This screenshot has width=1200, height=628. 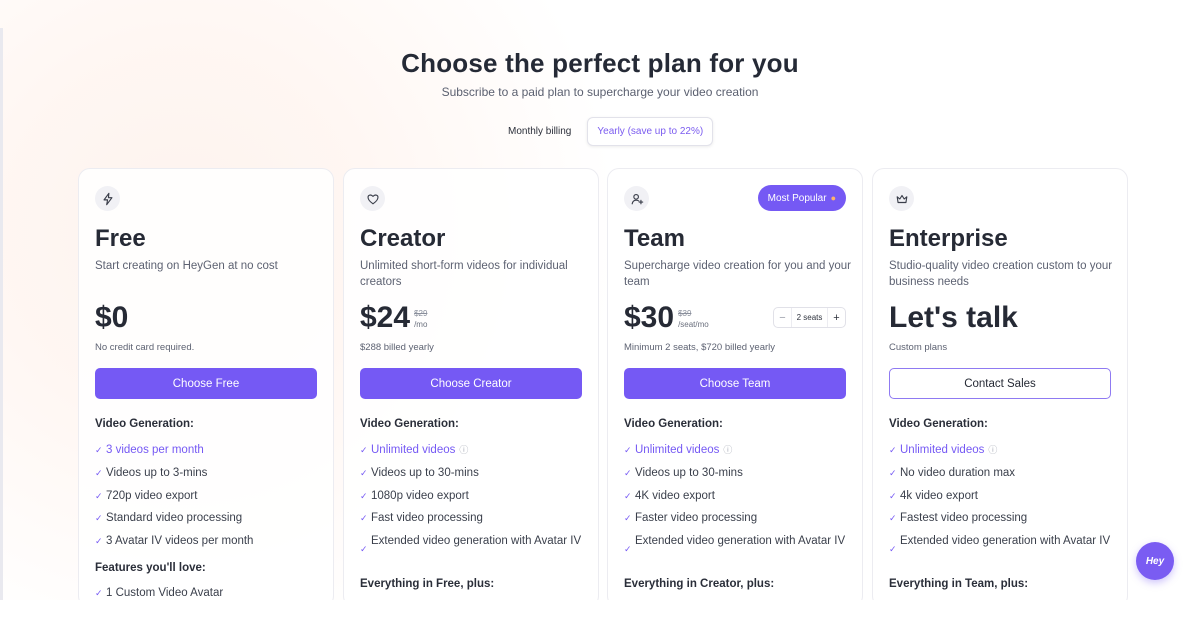 I want to click on billing-note: Minimum 2 seats, $720 billed yearly, so click(x=700, y=347).